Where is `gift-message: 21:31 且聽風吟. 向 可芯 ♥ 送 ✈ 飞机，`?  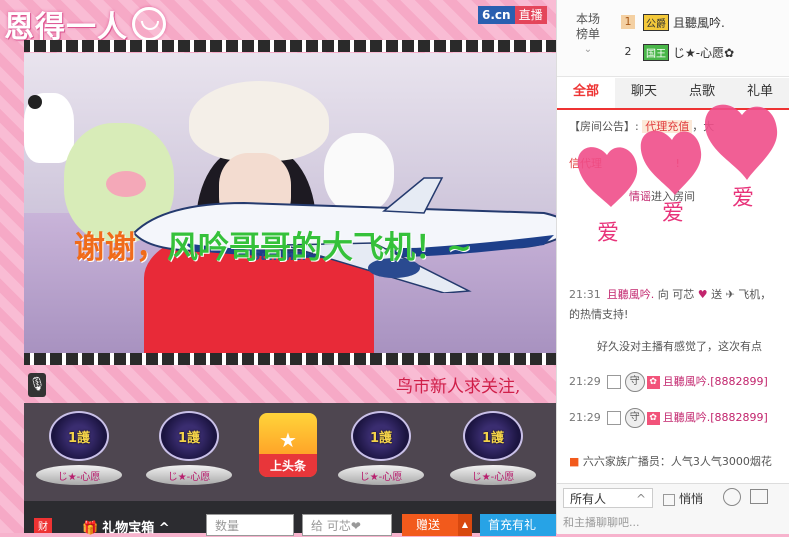
gift-message: 21:31 且聽風吟. 向 可芯 ♥ 送 ✈ 飞机， is located at coordinates (670, 294).